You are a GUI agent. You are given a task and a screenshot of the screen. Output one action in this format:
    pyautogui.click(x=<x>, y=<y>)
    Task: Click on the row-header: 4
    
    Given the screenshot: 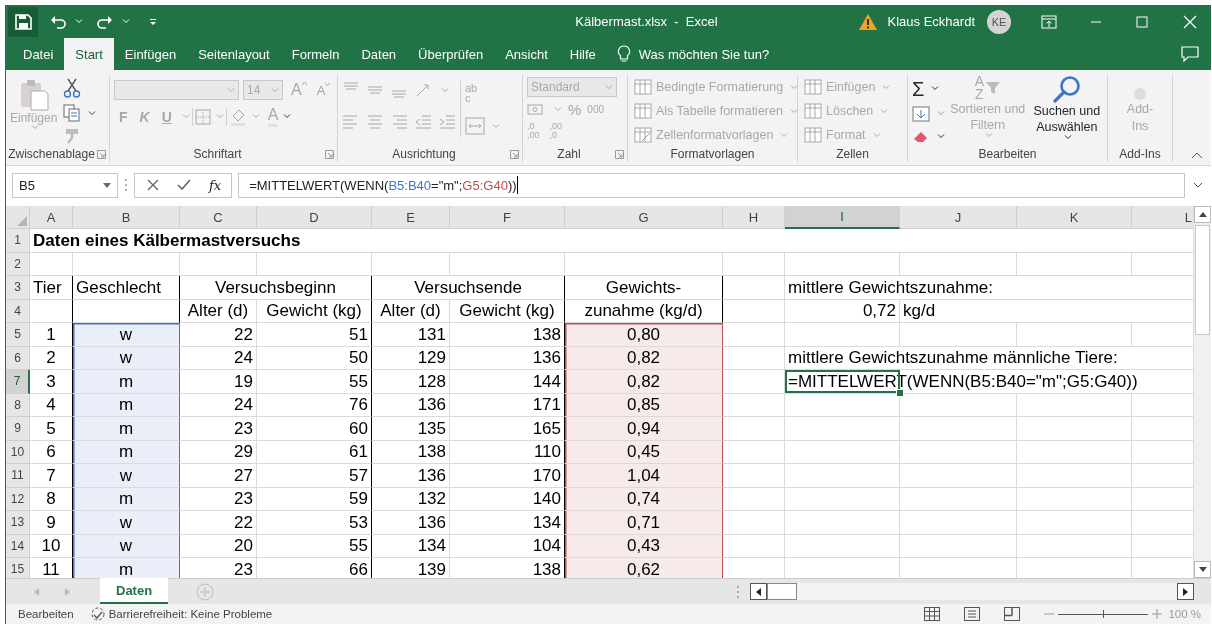 What is the action you would take?
    pyautogui.click(x=18, y=311)
    